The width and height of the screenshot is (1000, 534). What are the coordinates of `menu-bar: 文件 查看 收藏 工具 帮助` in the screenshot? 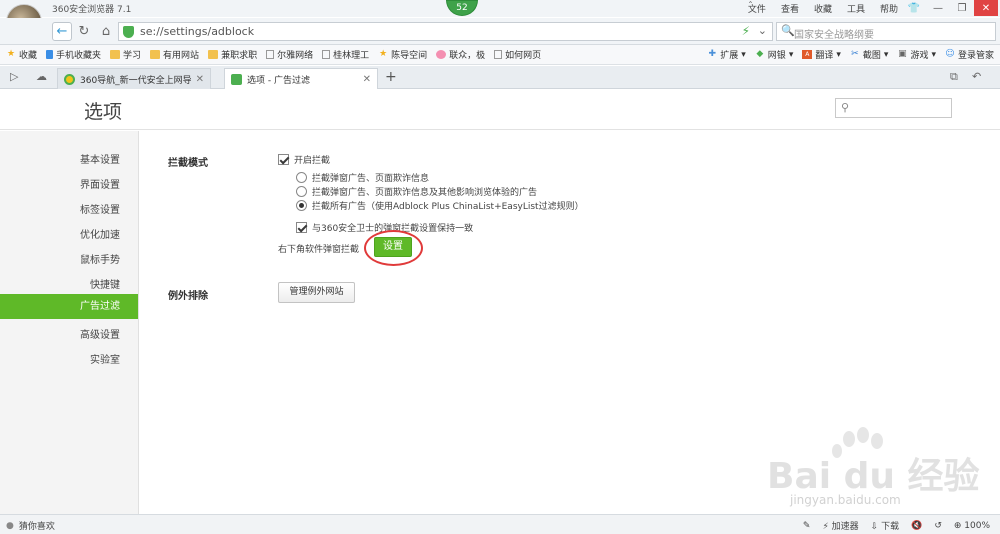 It's located at (823, 8).